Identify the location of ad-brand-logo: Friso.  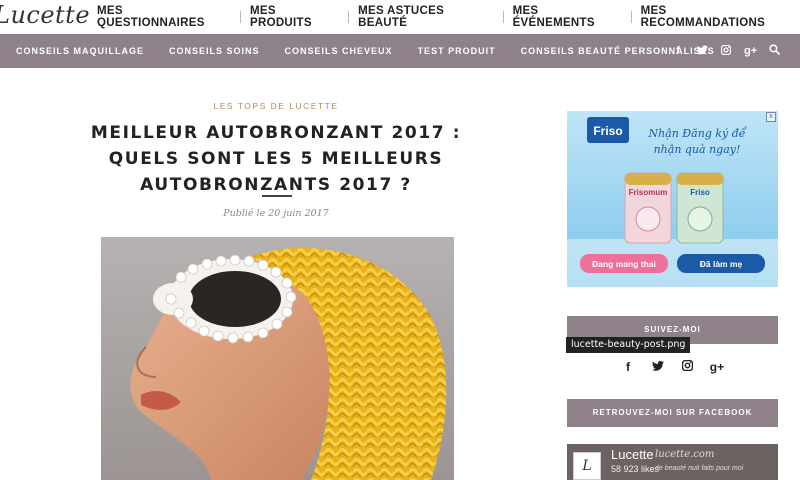
(607, 131).